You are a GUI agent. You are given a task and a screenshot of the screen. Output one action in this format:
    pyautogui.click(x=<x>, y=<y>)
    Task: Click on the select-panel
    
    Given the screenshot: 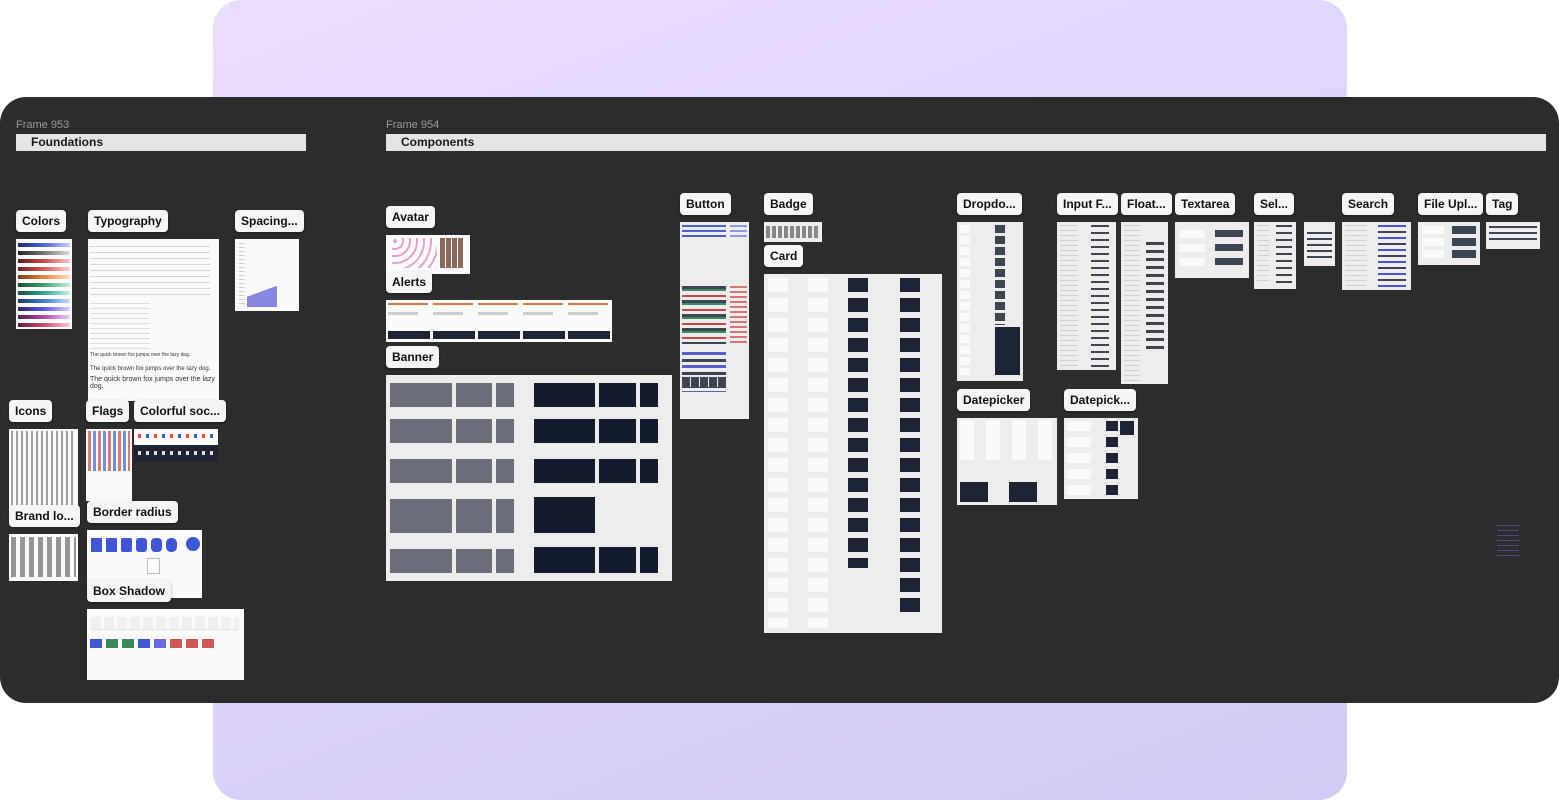 What is the action you would take?
    pyautogui.click(x=1275, y=255)
    